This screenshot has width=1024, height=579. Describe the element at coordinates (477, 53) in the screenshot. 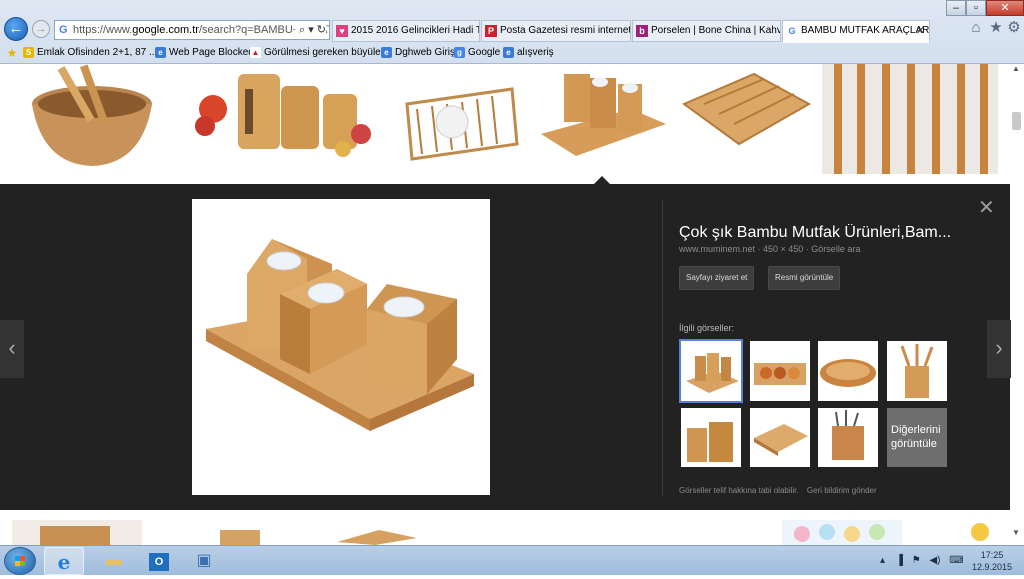

I see `favorite-google: g Google` at that location.